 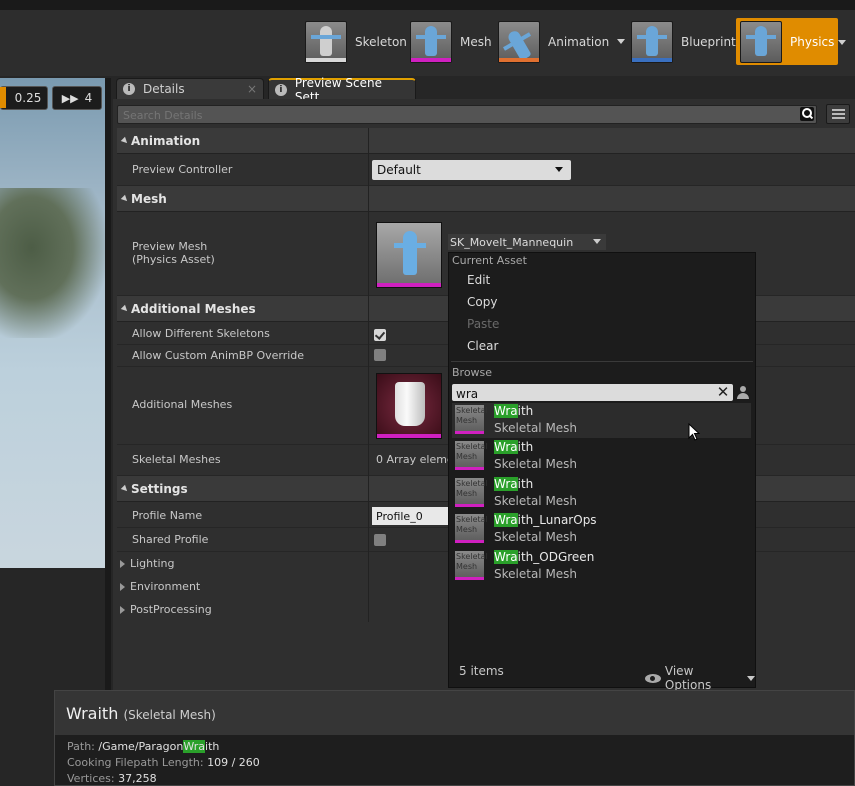 What do you see at coordinates (252, 89) in the screenshot?
I see `close-icon: ×` at bounding box center [252, 89].